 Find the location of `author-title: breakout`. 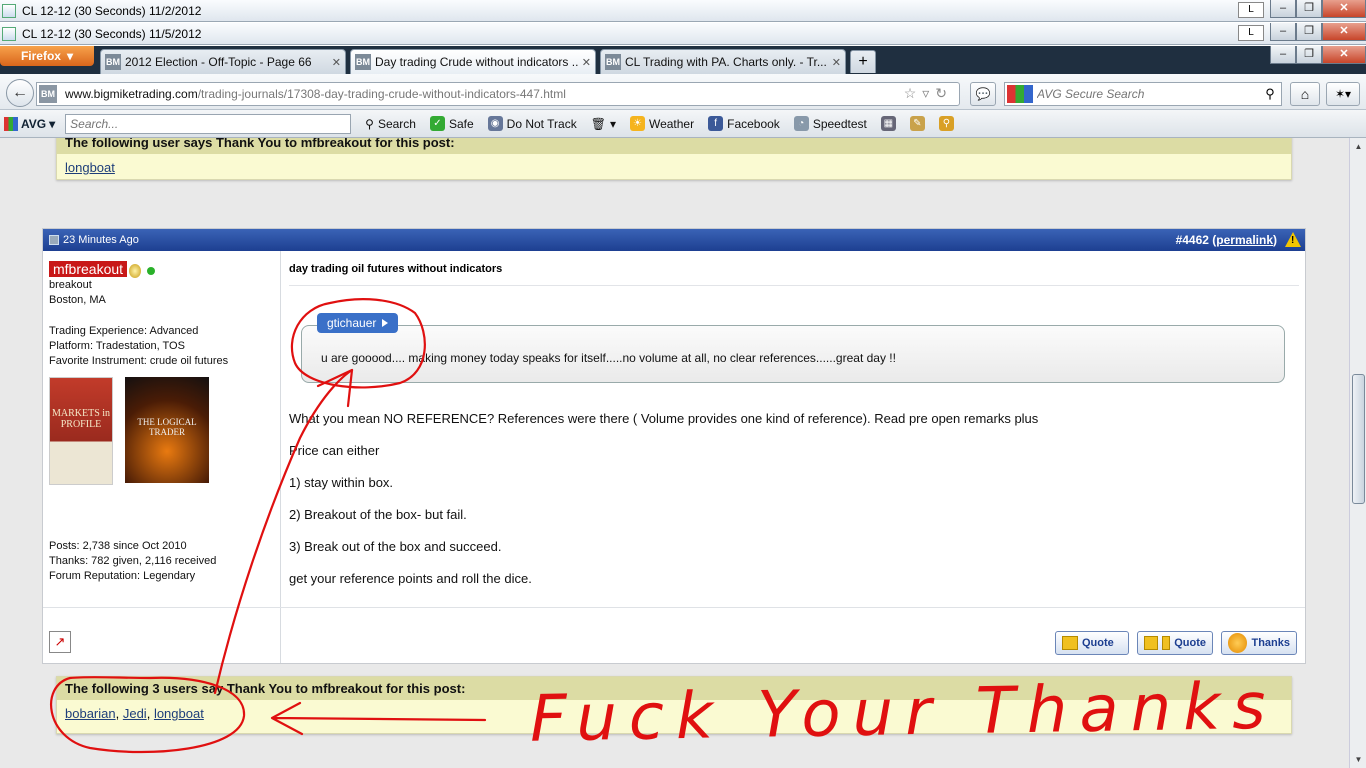

author-title: breakout is located at coordinates (70, 285).